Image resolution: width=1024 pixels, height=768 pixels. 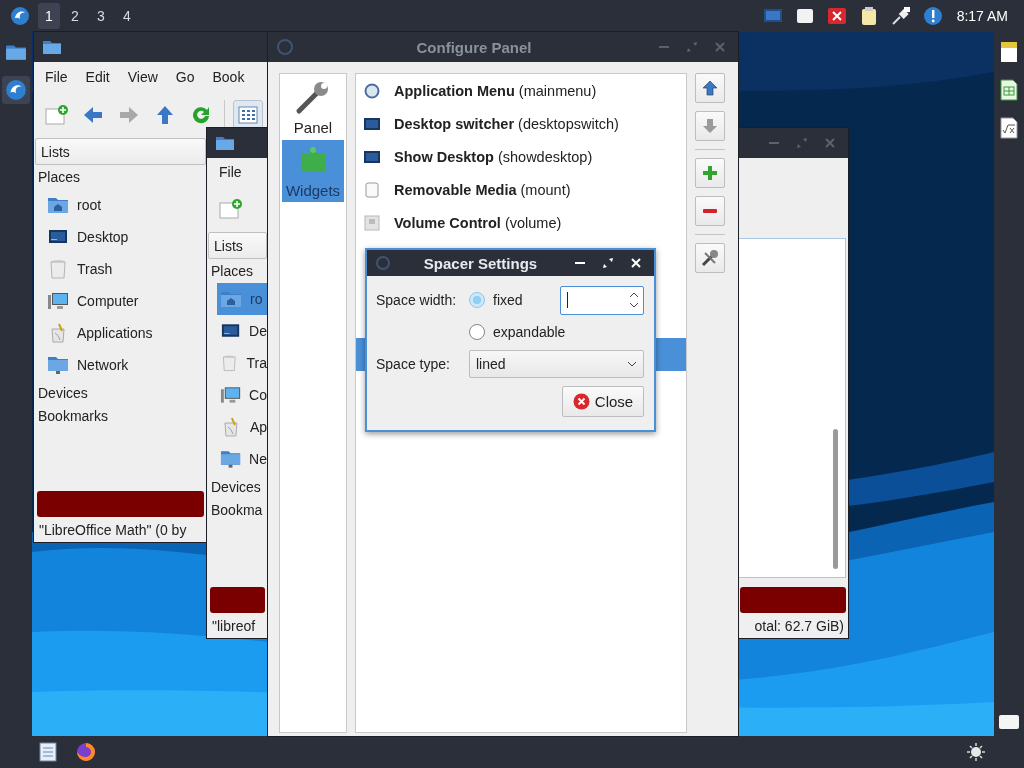 I want to click on width-spinbox, so click(x=602, y=300).